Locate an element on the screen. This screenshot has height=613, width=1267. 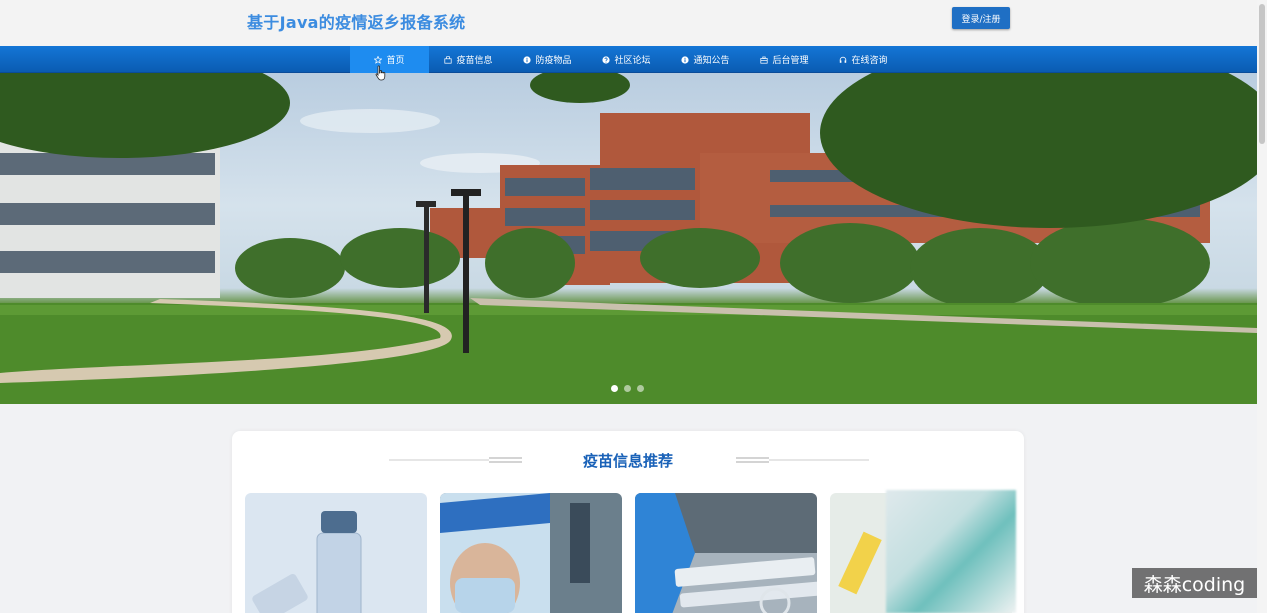
hand-cursor-icon is located at coordinates (380, 73).